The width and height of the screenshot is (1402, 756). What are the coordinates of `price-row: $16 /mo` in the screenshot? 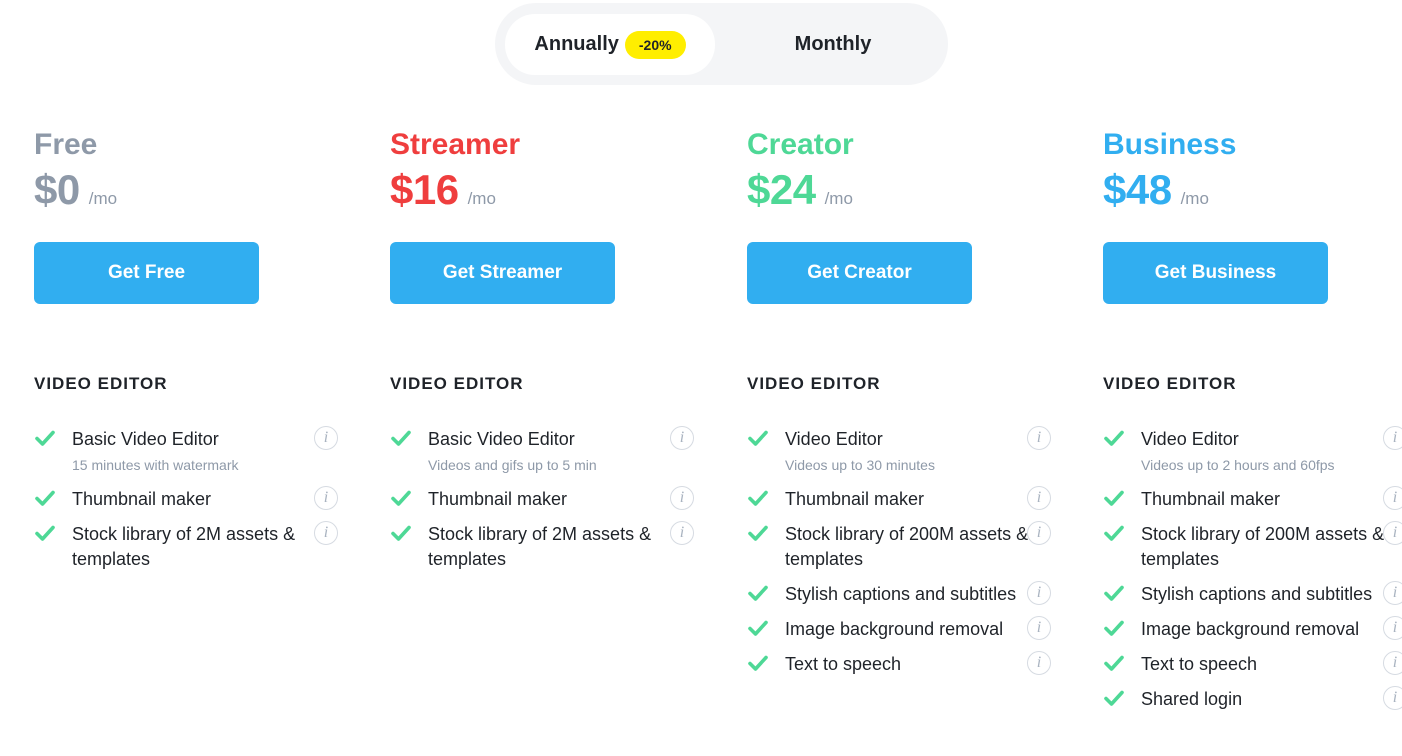 It's located at (550, 193).